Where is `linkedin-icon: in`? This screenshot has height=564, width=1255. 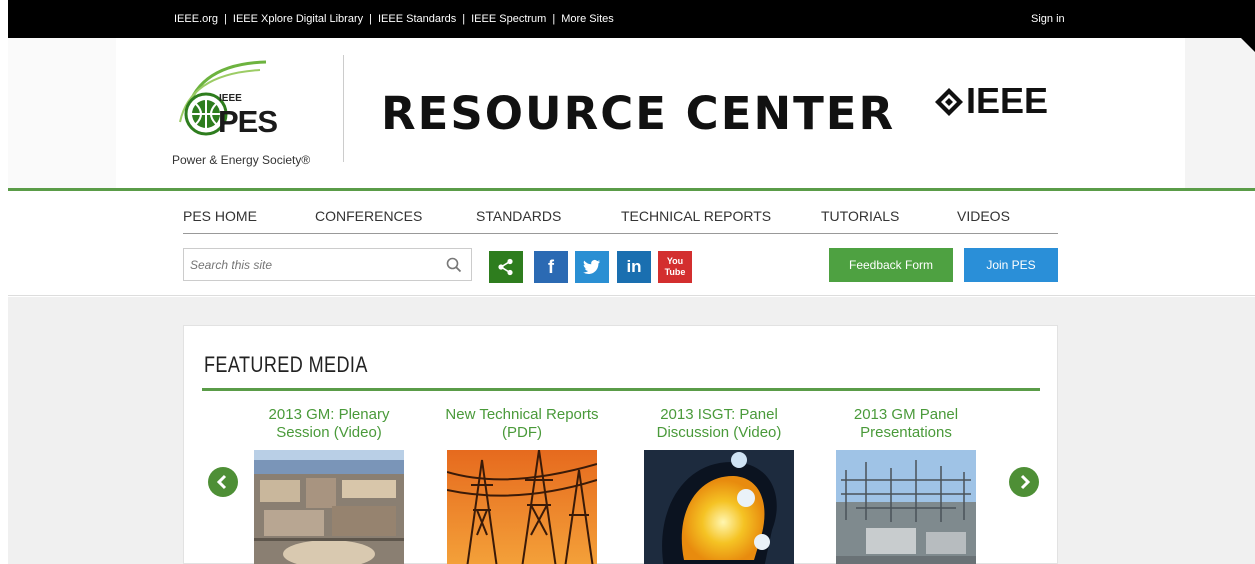
linkedin-icon: in is located at coordinates (634, 267).